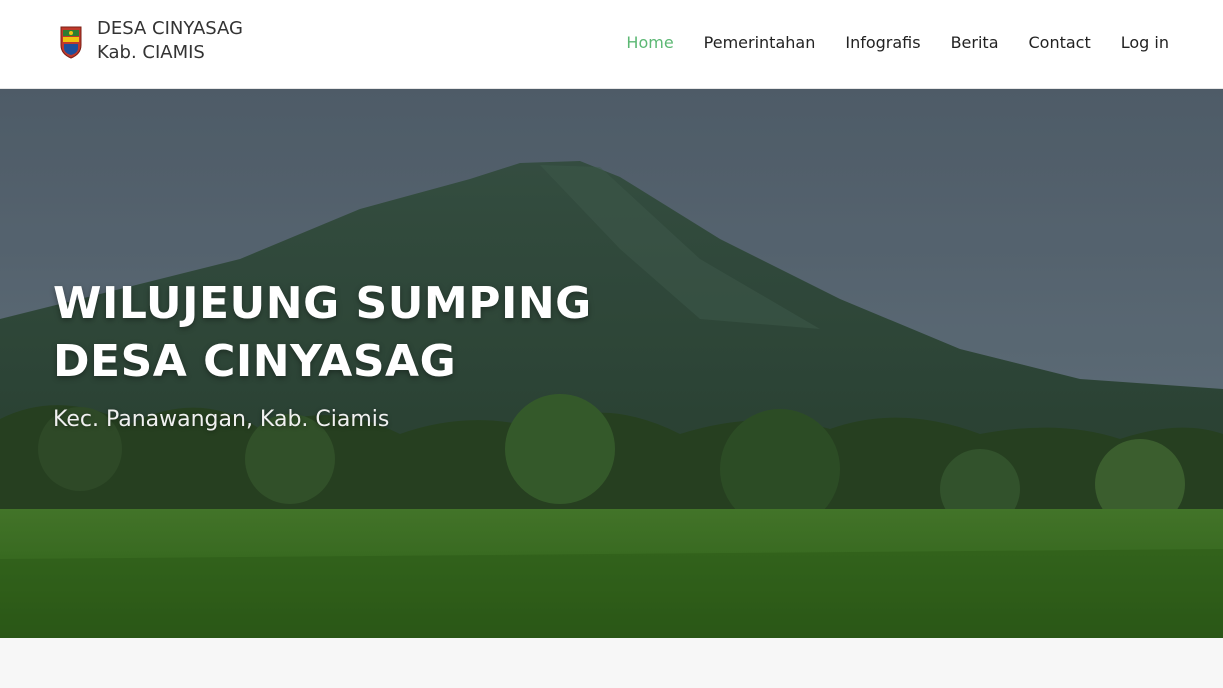 The width and height of the screenshot is (1223, 688). What do you see at coordinates (151, 52) in the screenshot?
I see `brand-region: Kab. CIAMIS` at bounding box center [151, 52].